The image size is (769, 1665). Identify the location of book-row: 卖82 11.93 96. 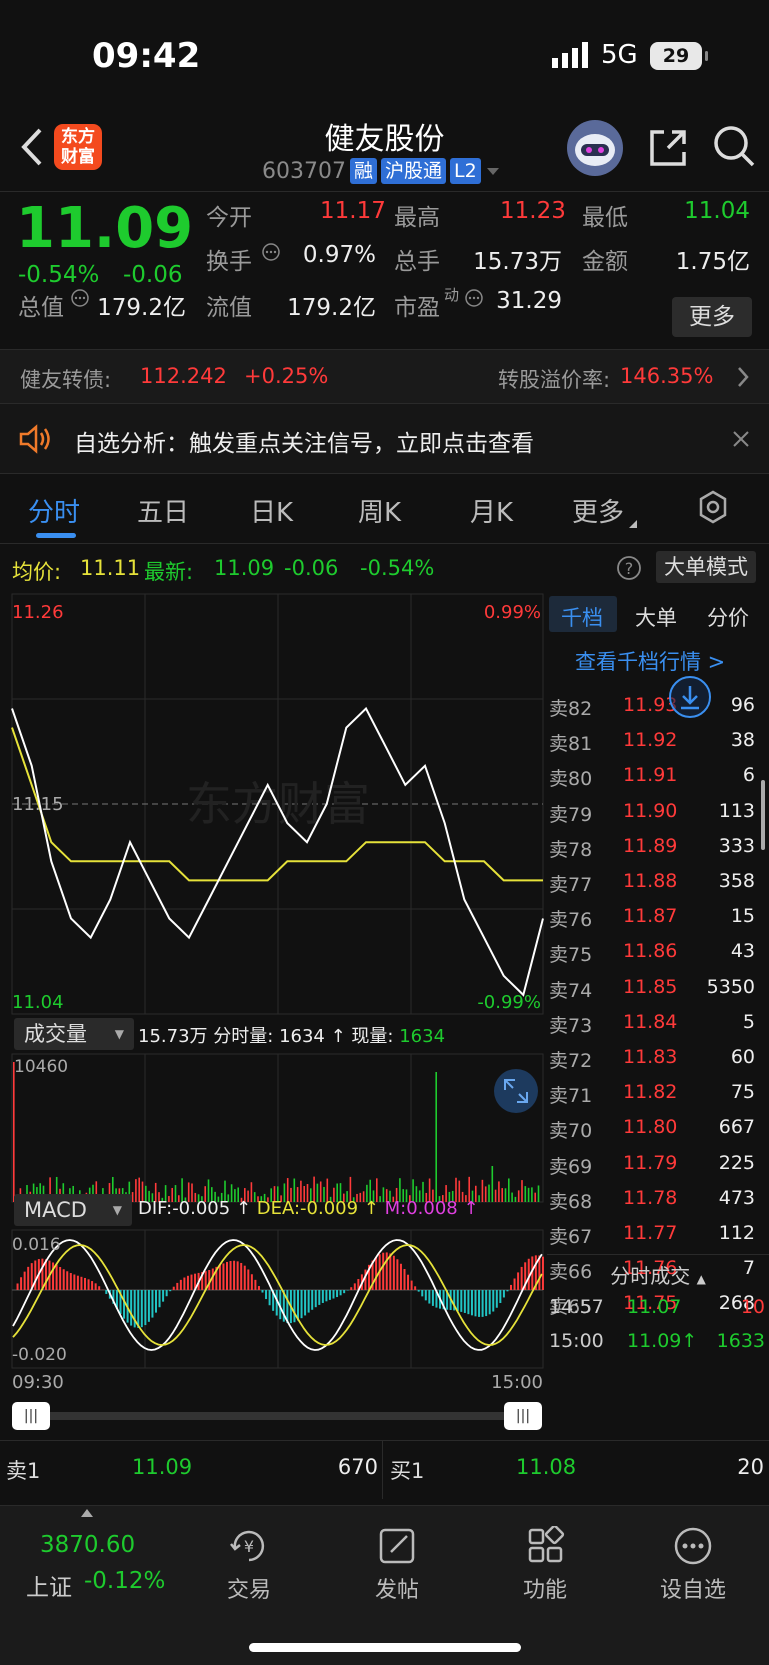
(658, 709).